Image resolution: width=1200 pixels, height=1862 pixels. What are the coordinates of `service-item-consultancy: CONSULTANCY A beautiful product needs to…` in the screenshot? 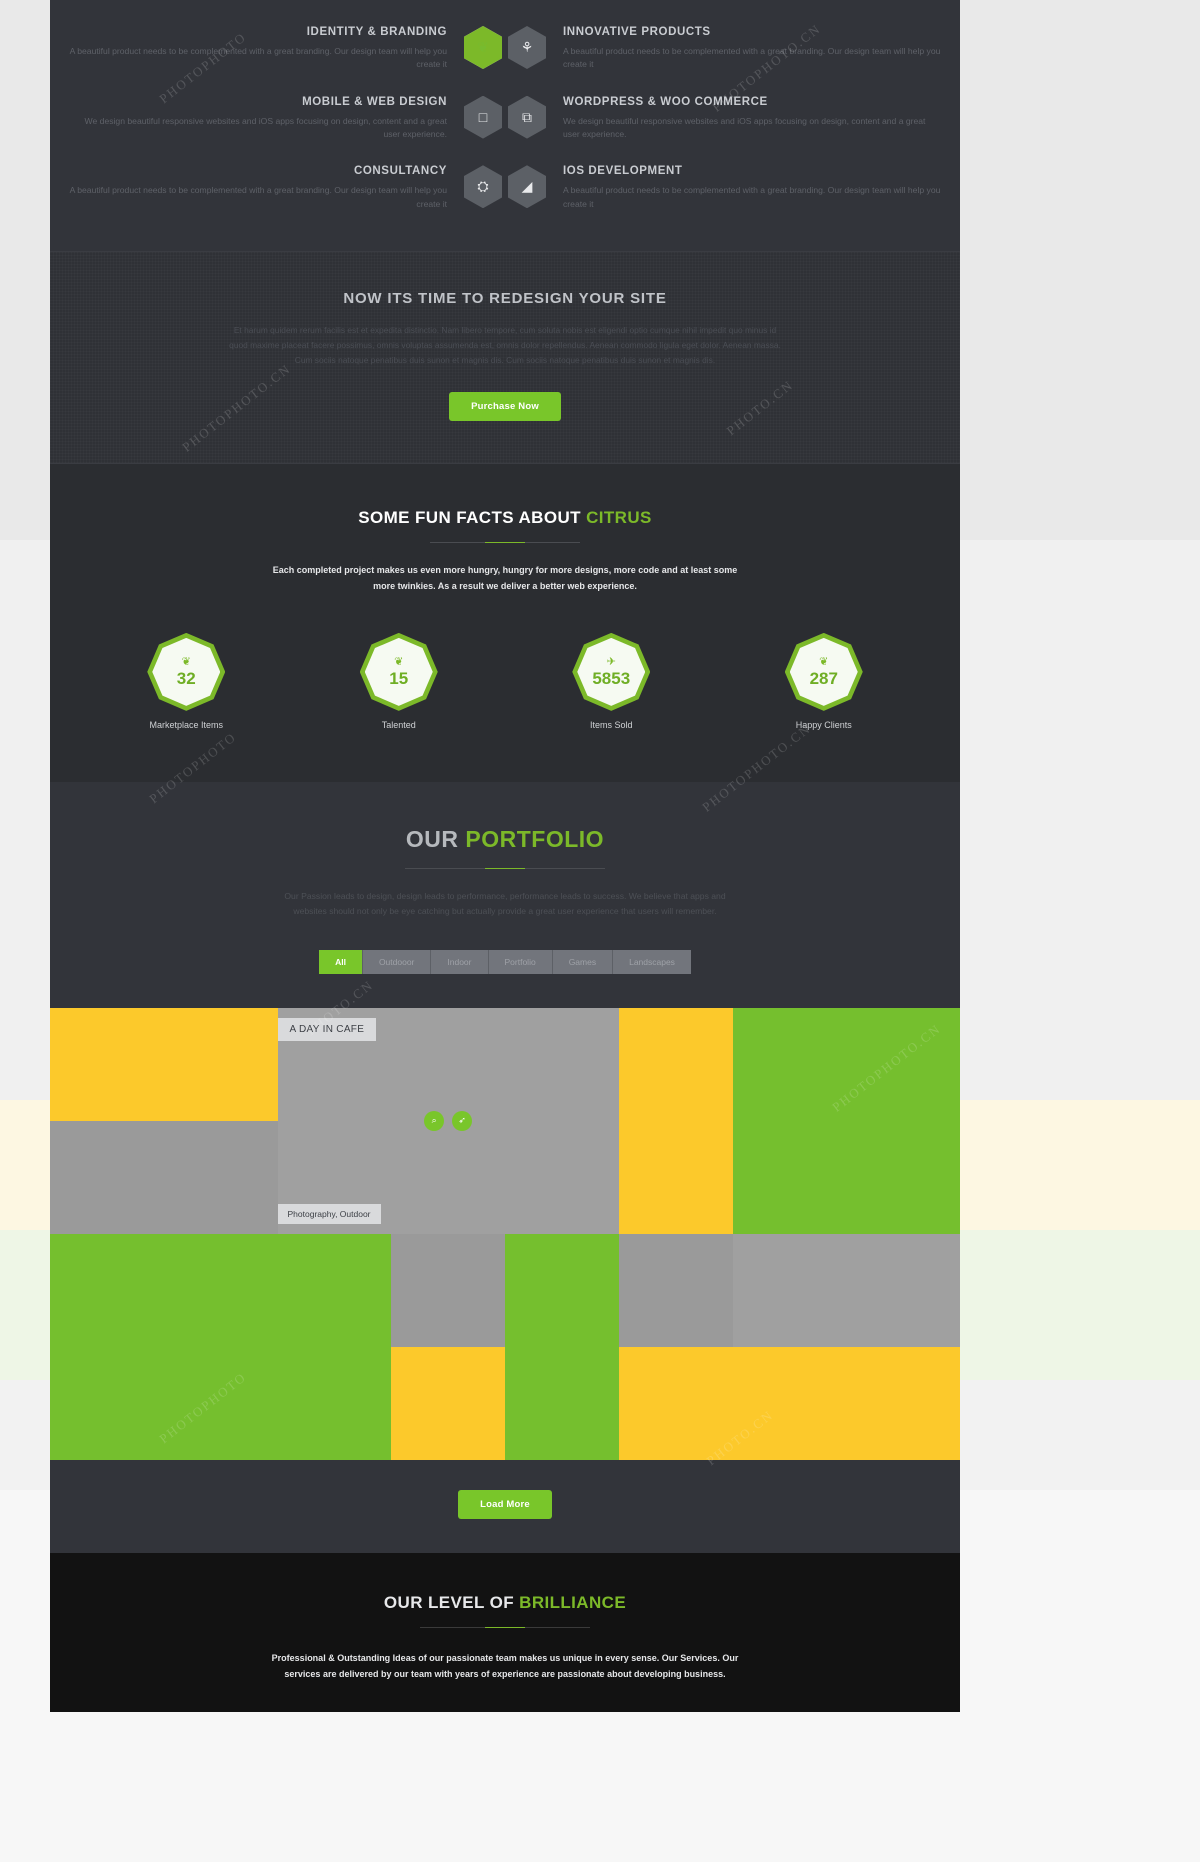 It's located at (286, 188).